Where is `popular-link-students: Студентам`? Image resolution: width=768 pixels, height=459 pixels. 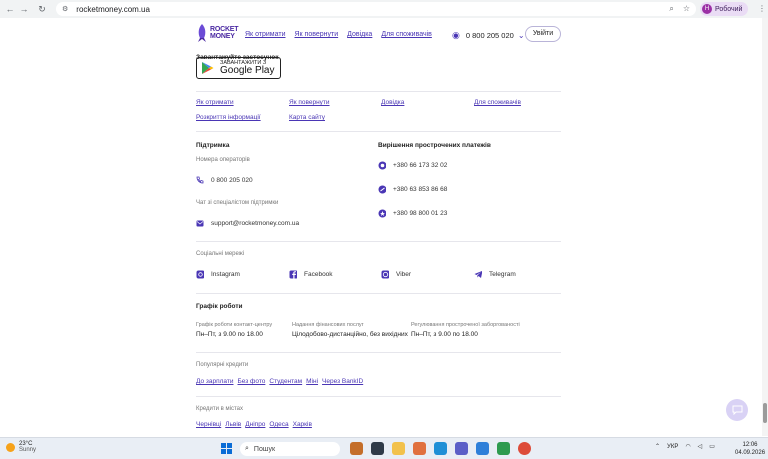 popular-link-students: Студентам is located at coordinates (285, 381).